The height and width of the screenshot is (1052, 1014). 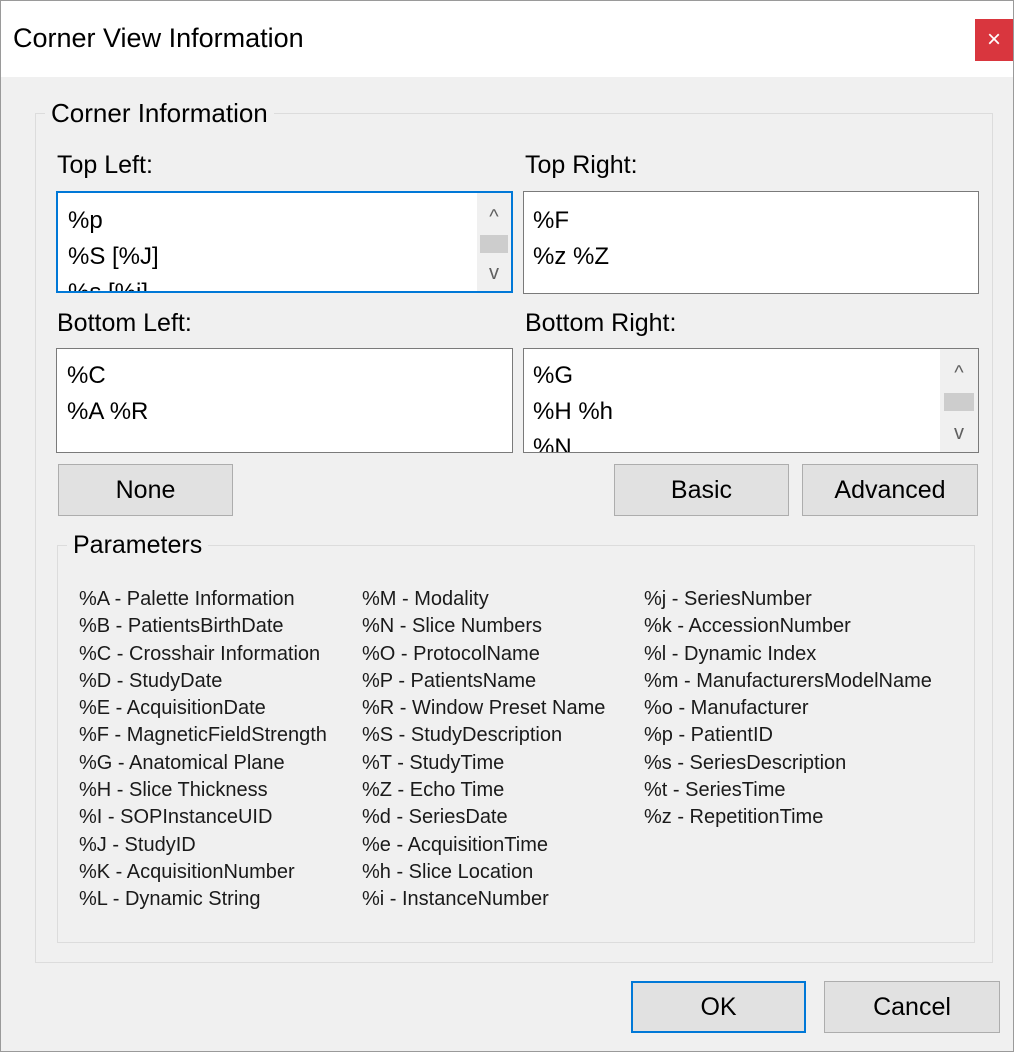 I want to click on text-line: %A %R, so click(x=108, y=411).